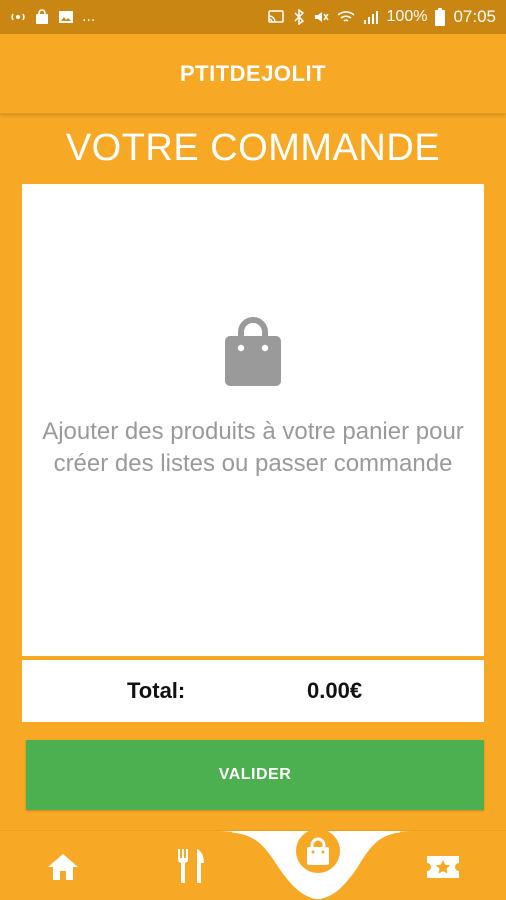  Describe the element at coordinates (474, 16) in the screenshot. I see `status-time: 07:05` at that location.